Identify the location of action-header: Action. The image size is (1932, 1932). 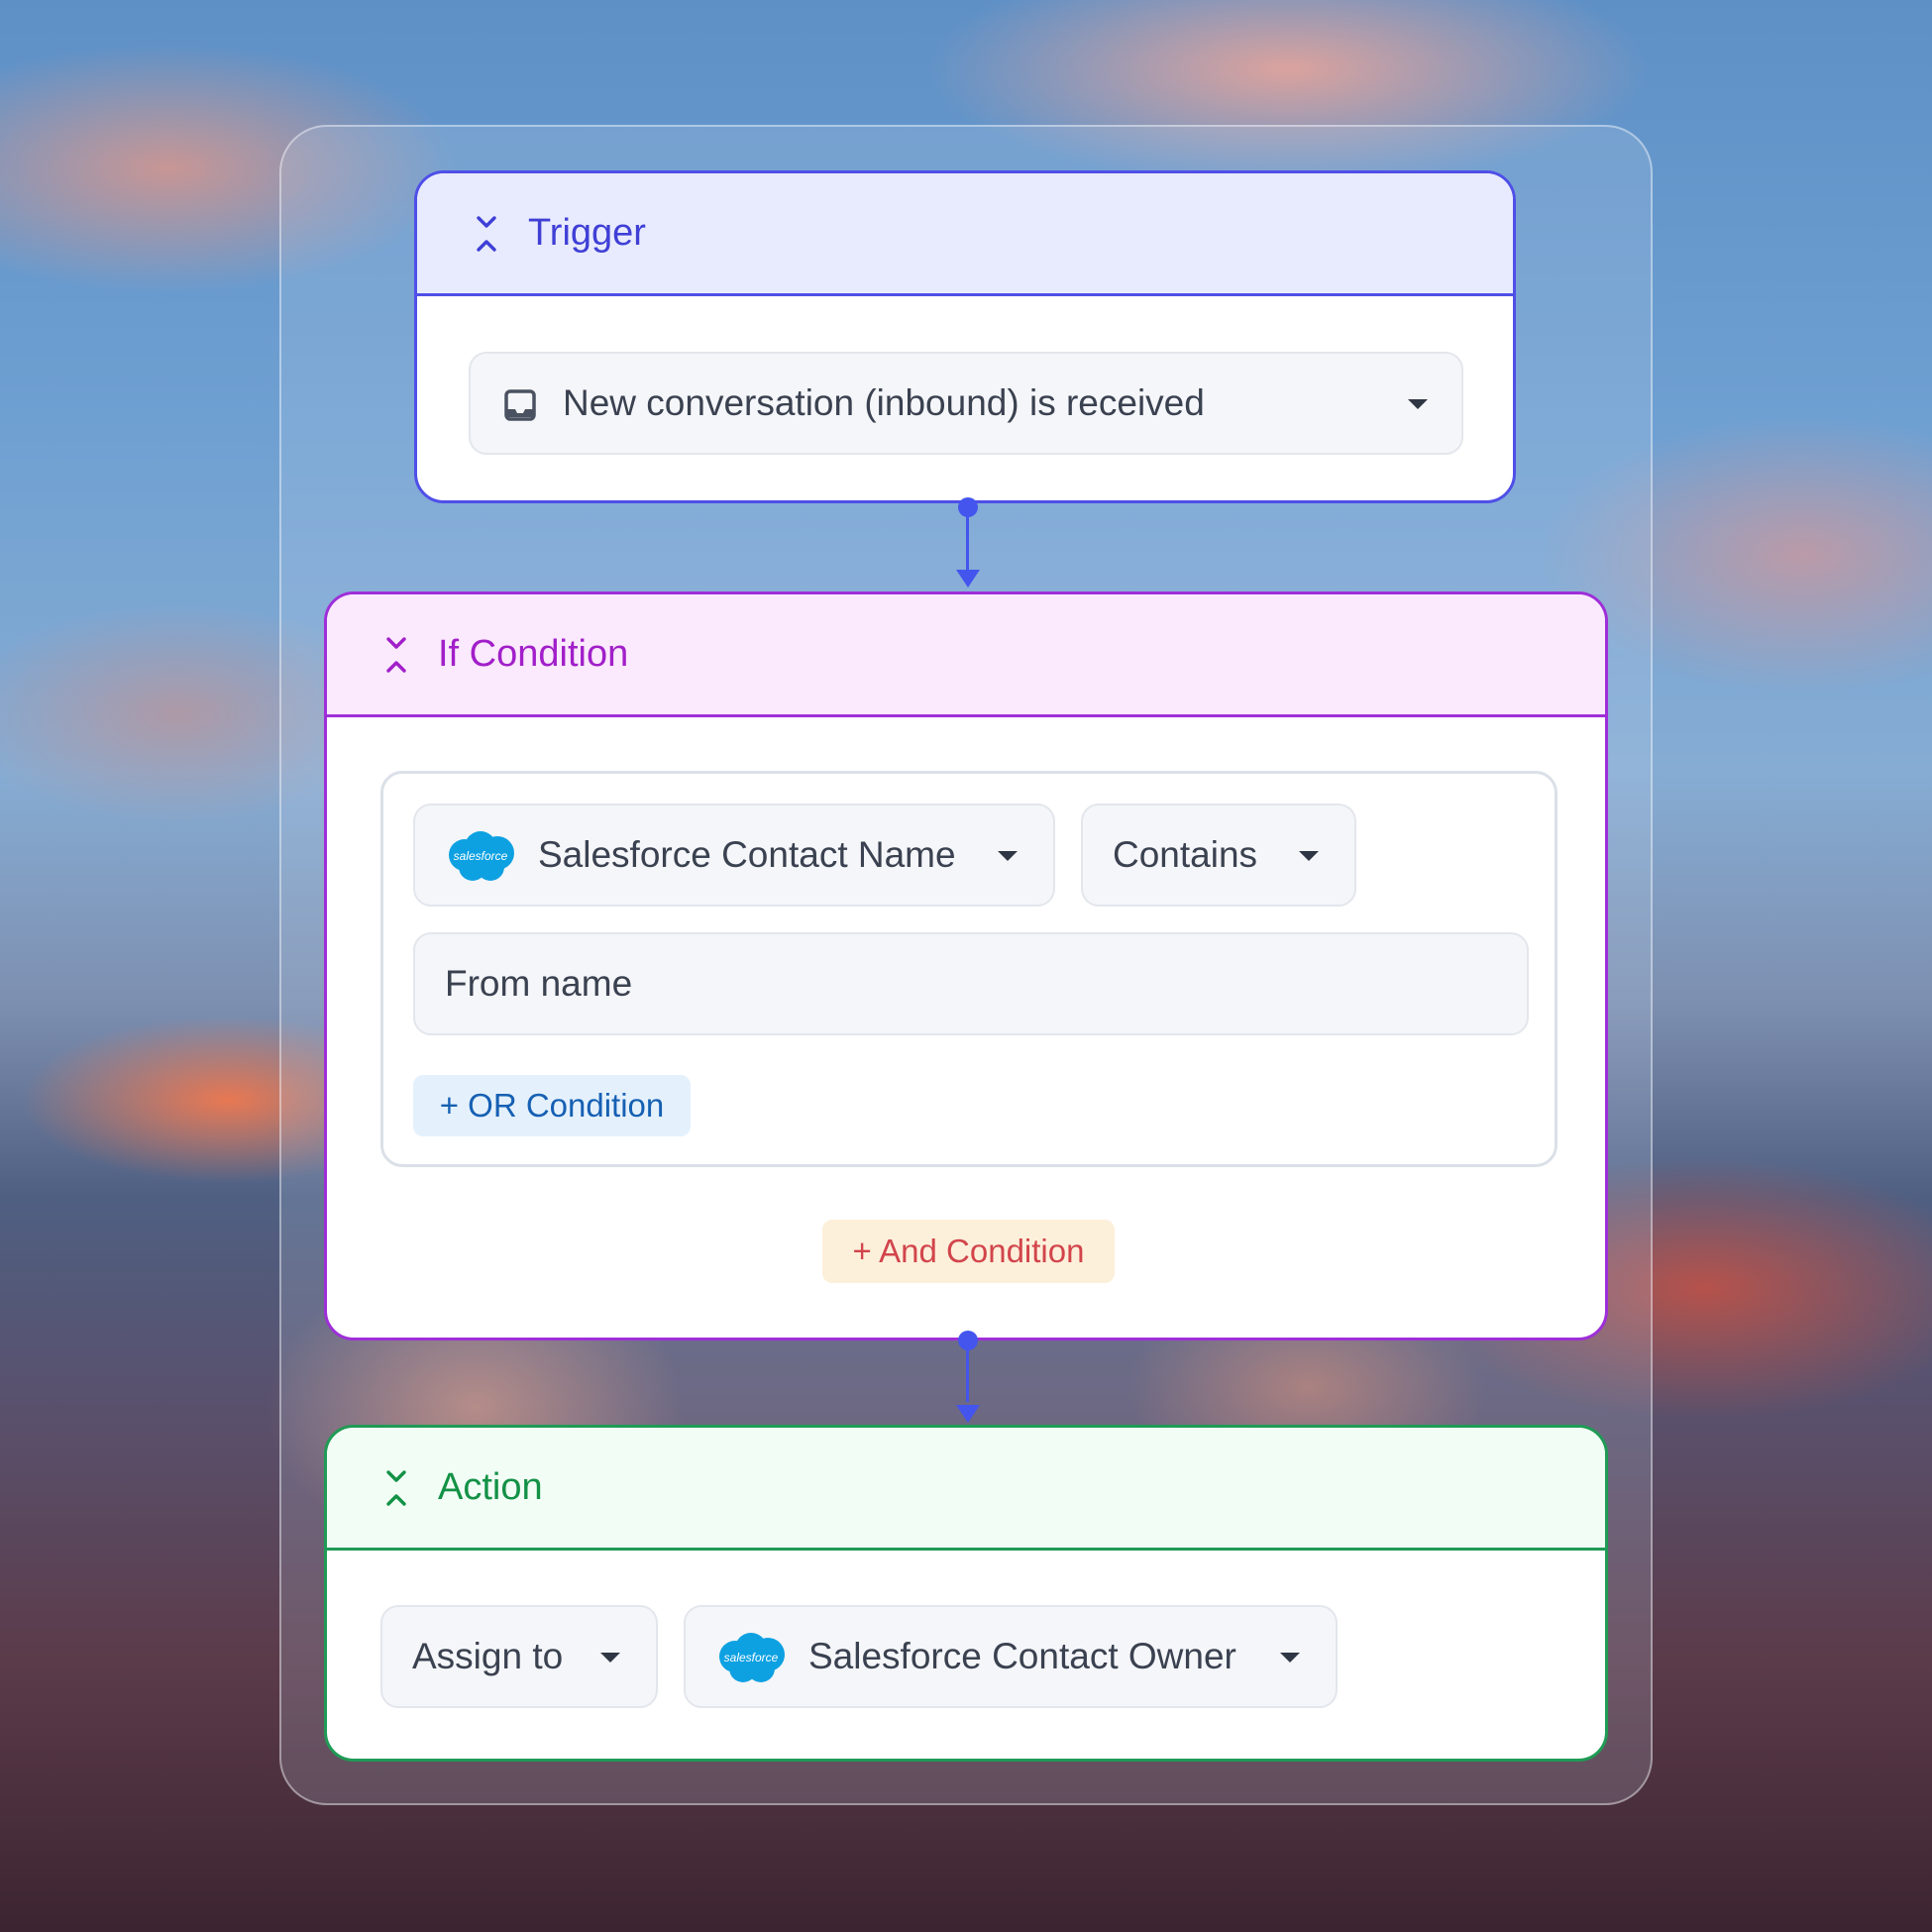
(966, 1490).